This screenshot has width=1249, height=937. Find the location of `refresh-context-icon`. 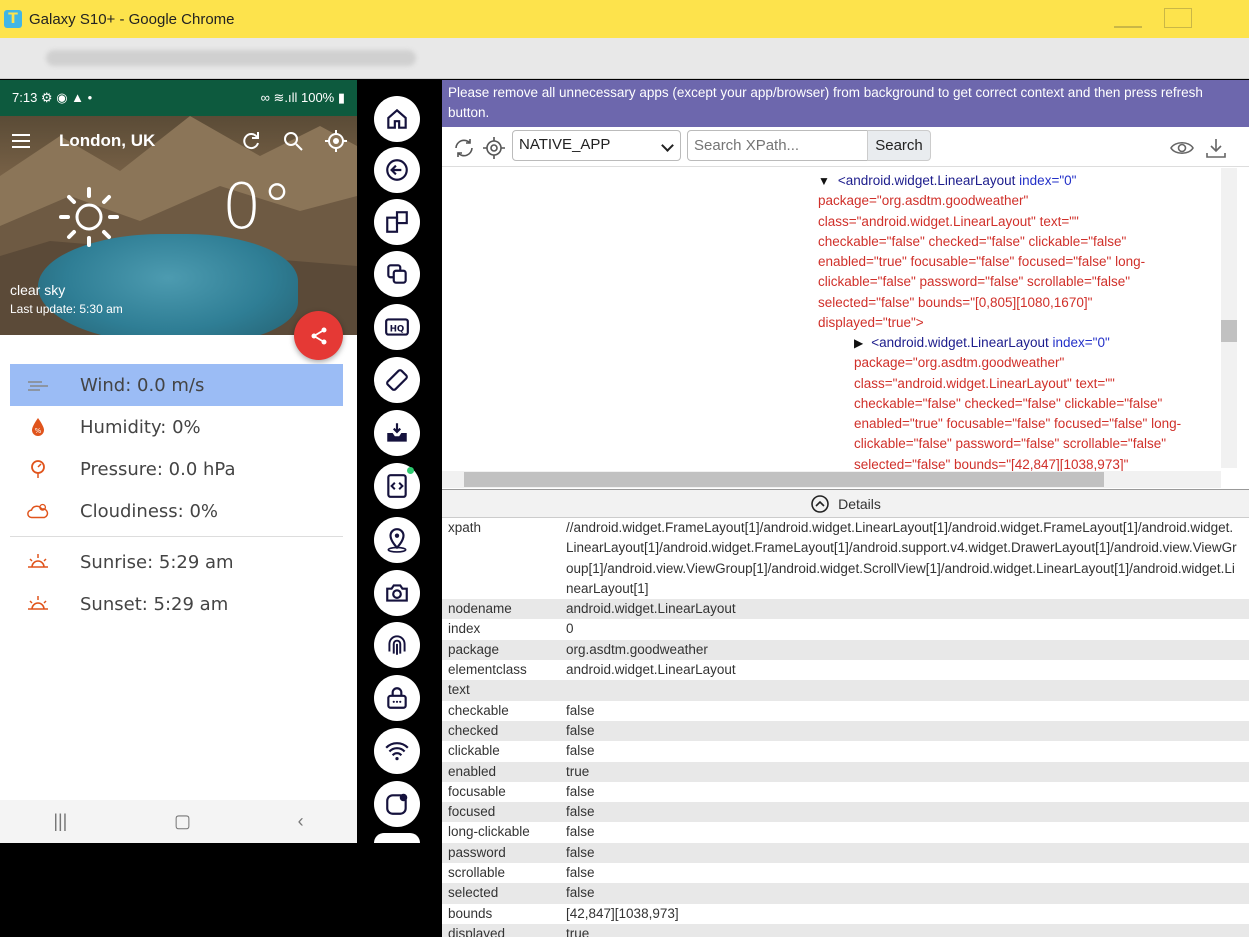

refresh-context-icon is located at coordinates (464, 148).